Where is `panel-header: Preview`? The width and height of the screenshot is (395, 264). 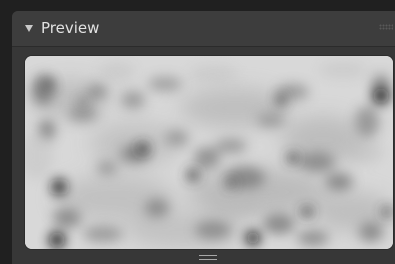
panel-header: Preview is located at coordinates (203, 29).